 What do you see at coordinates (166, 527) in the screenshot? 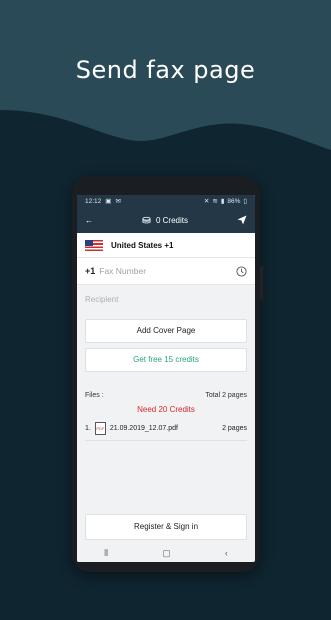
I see `register-sign-in-button: Register & Sign in` at bounding box center [166, 527].